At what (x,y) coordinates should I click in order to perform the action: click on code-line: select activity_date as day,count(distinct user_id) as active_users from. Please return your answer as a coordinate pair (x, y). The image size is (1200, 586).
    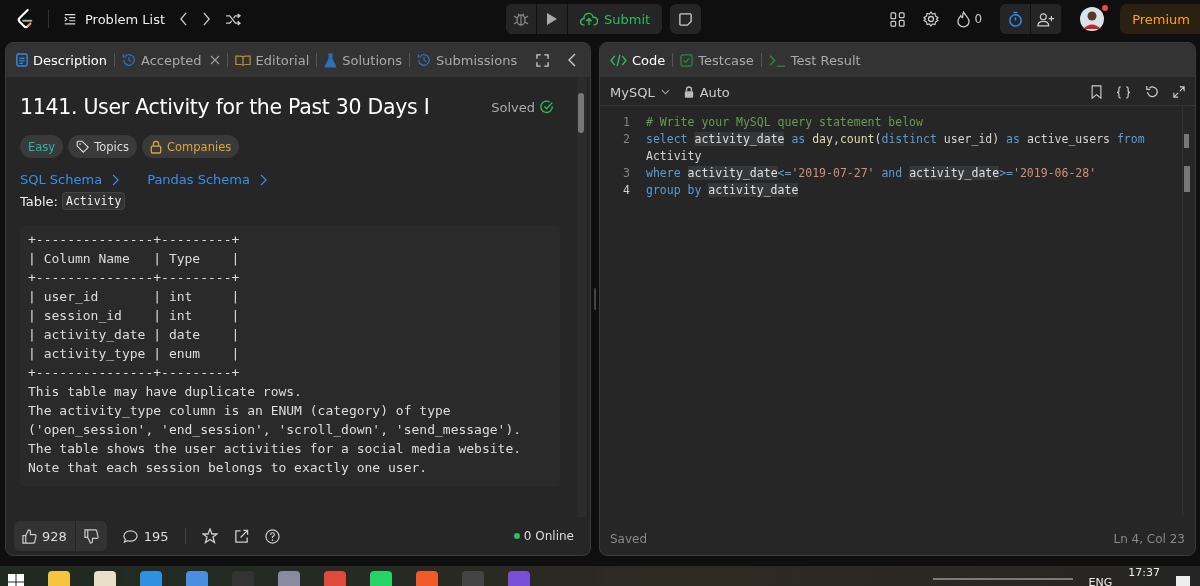
    Looking at the image, I should click on (895, 139).